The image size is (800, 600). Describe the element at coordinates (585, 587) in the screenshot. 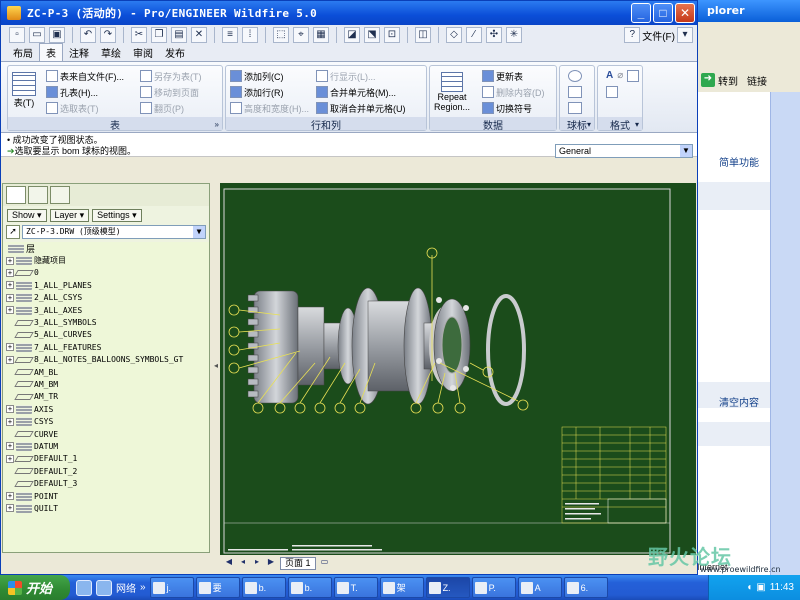

I see `taskbar-window-button: 6.` at that location.